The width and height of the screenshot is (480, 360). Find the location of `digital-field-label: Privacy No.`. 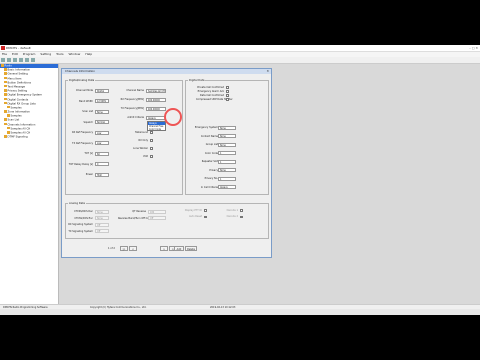

digital-field-label: Privacy No. is located at coordinates (211, 178).